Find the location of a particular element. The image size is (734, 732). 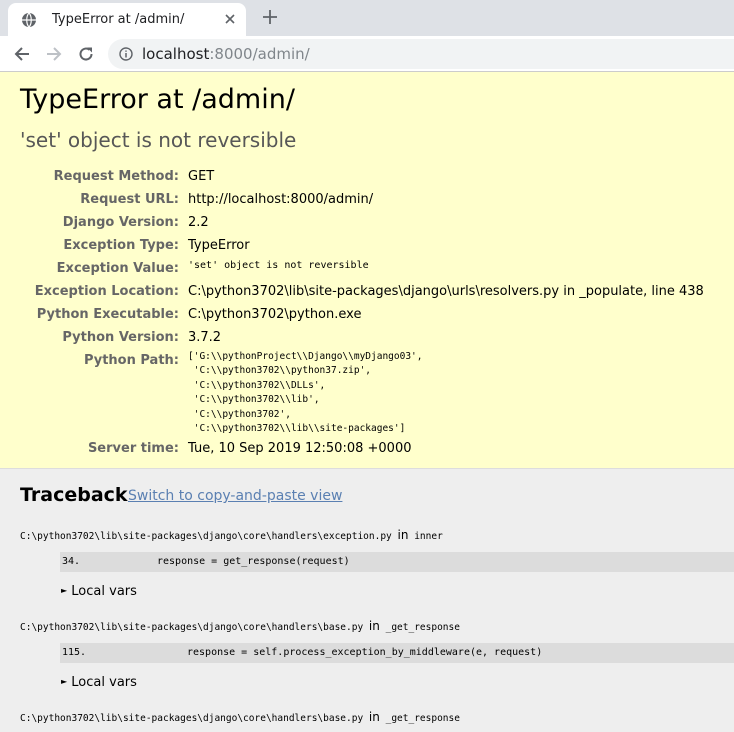

browser-toolbar: localhost:8000/admin/ is located at coordinates (367, 54).